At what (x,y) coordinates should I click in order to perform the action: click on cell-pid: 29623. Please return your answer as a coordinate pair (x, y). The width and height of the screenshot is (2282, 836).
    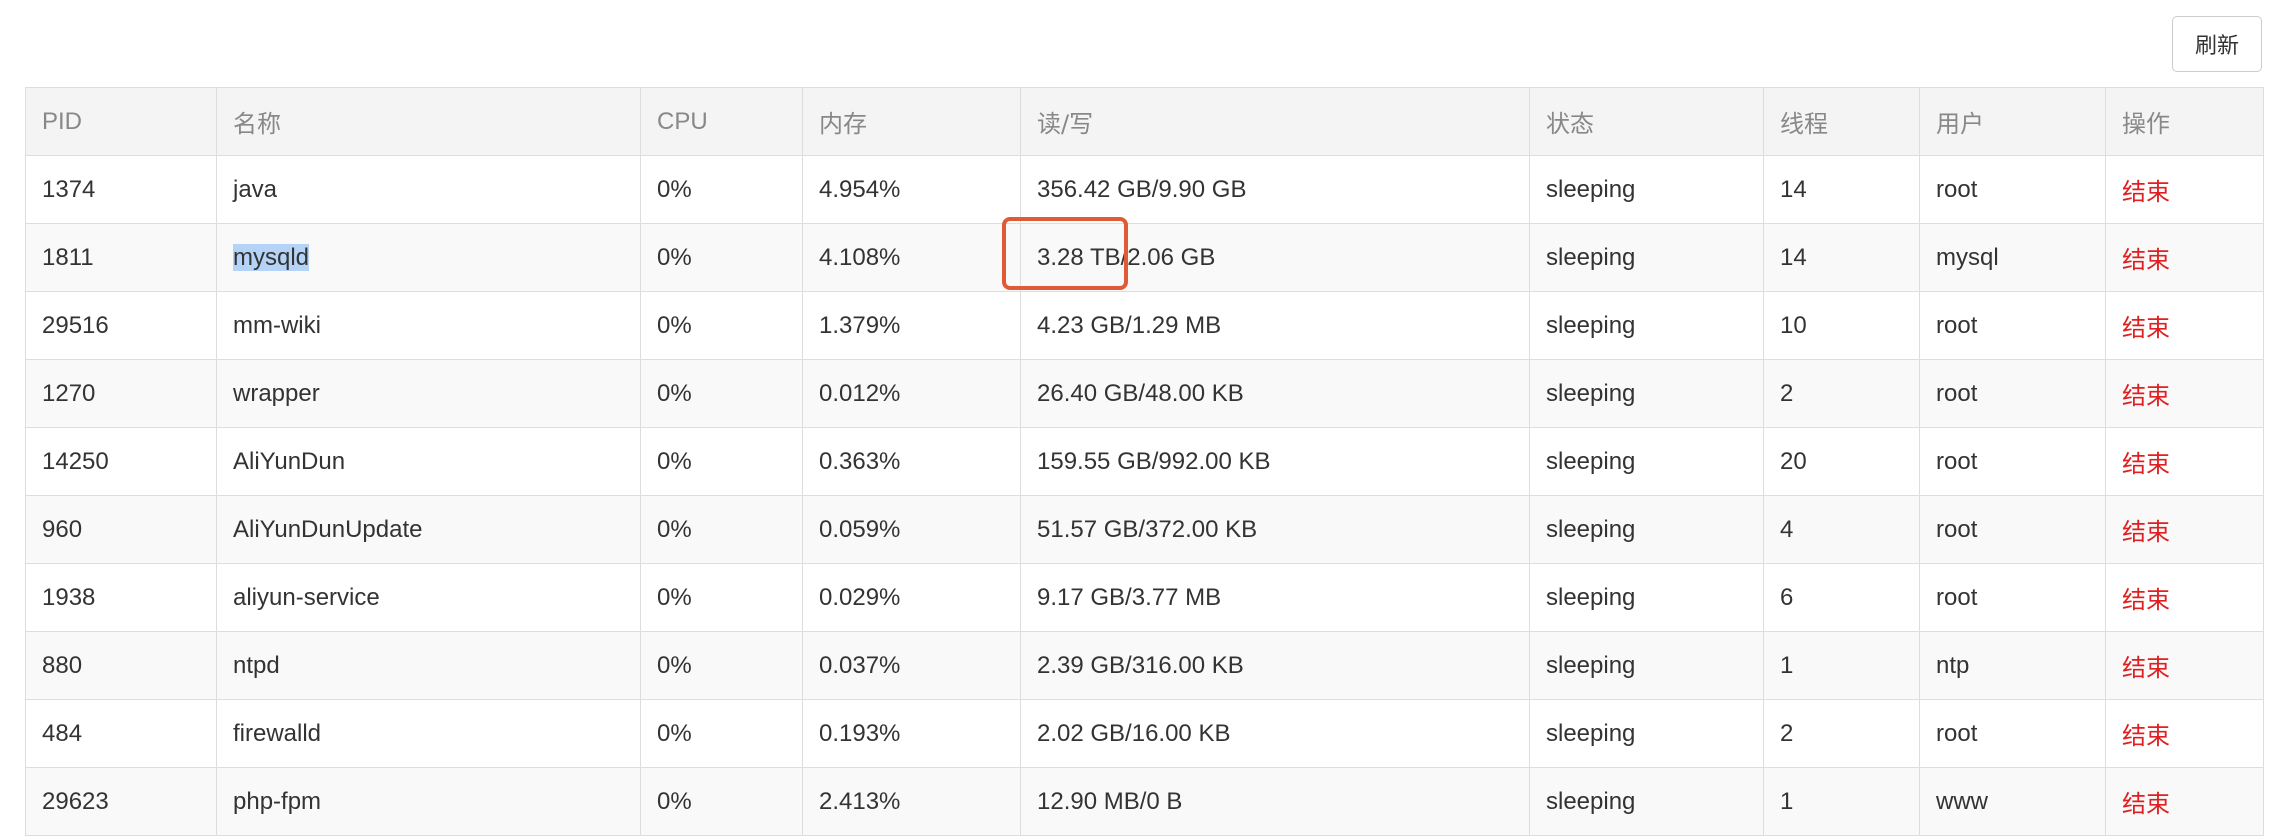
    Looking at the image, I should click on (121, 801).